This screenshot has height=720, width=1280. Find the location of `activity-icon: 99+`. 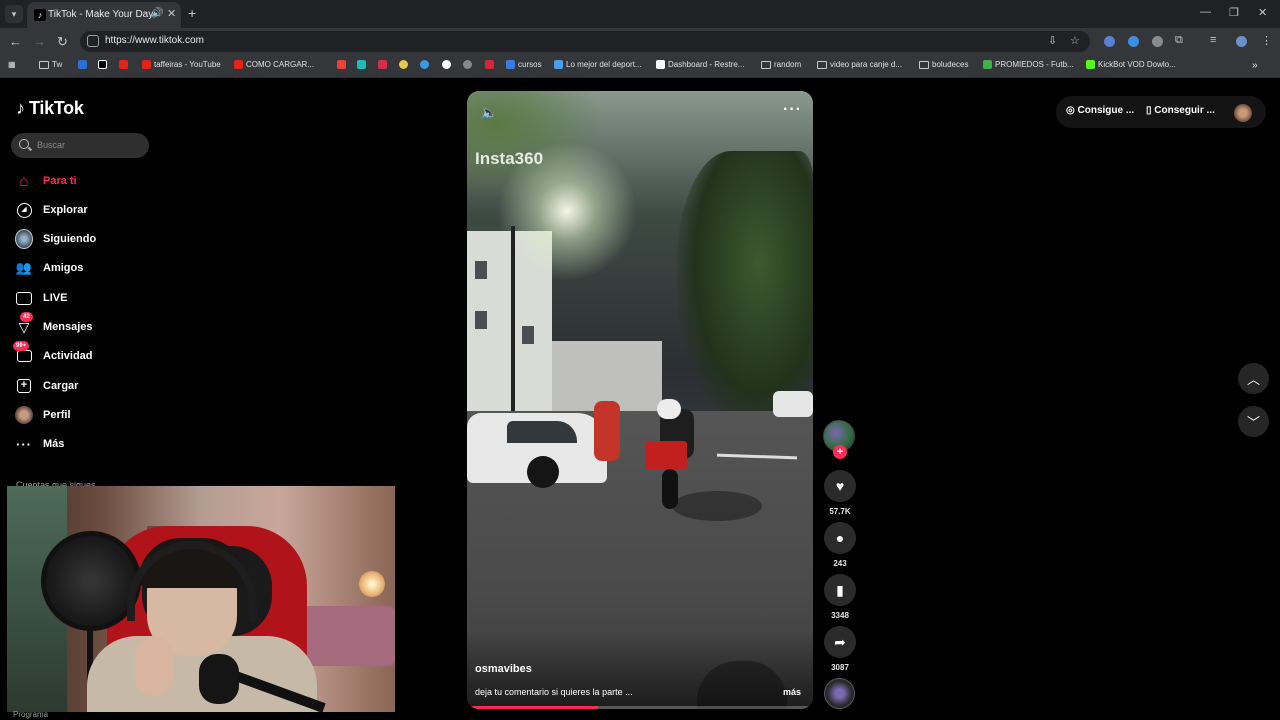

activity-icon: 99+ is located at coordinates (23, 353).